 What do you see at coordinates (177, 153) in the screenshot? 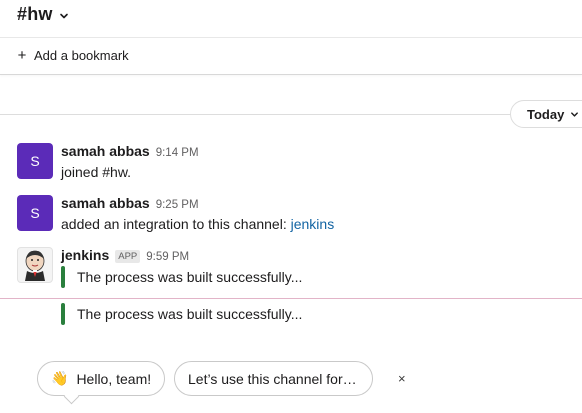
I see `message-timestamp: 9:14 PM` at bounding box center [177, 153].